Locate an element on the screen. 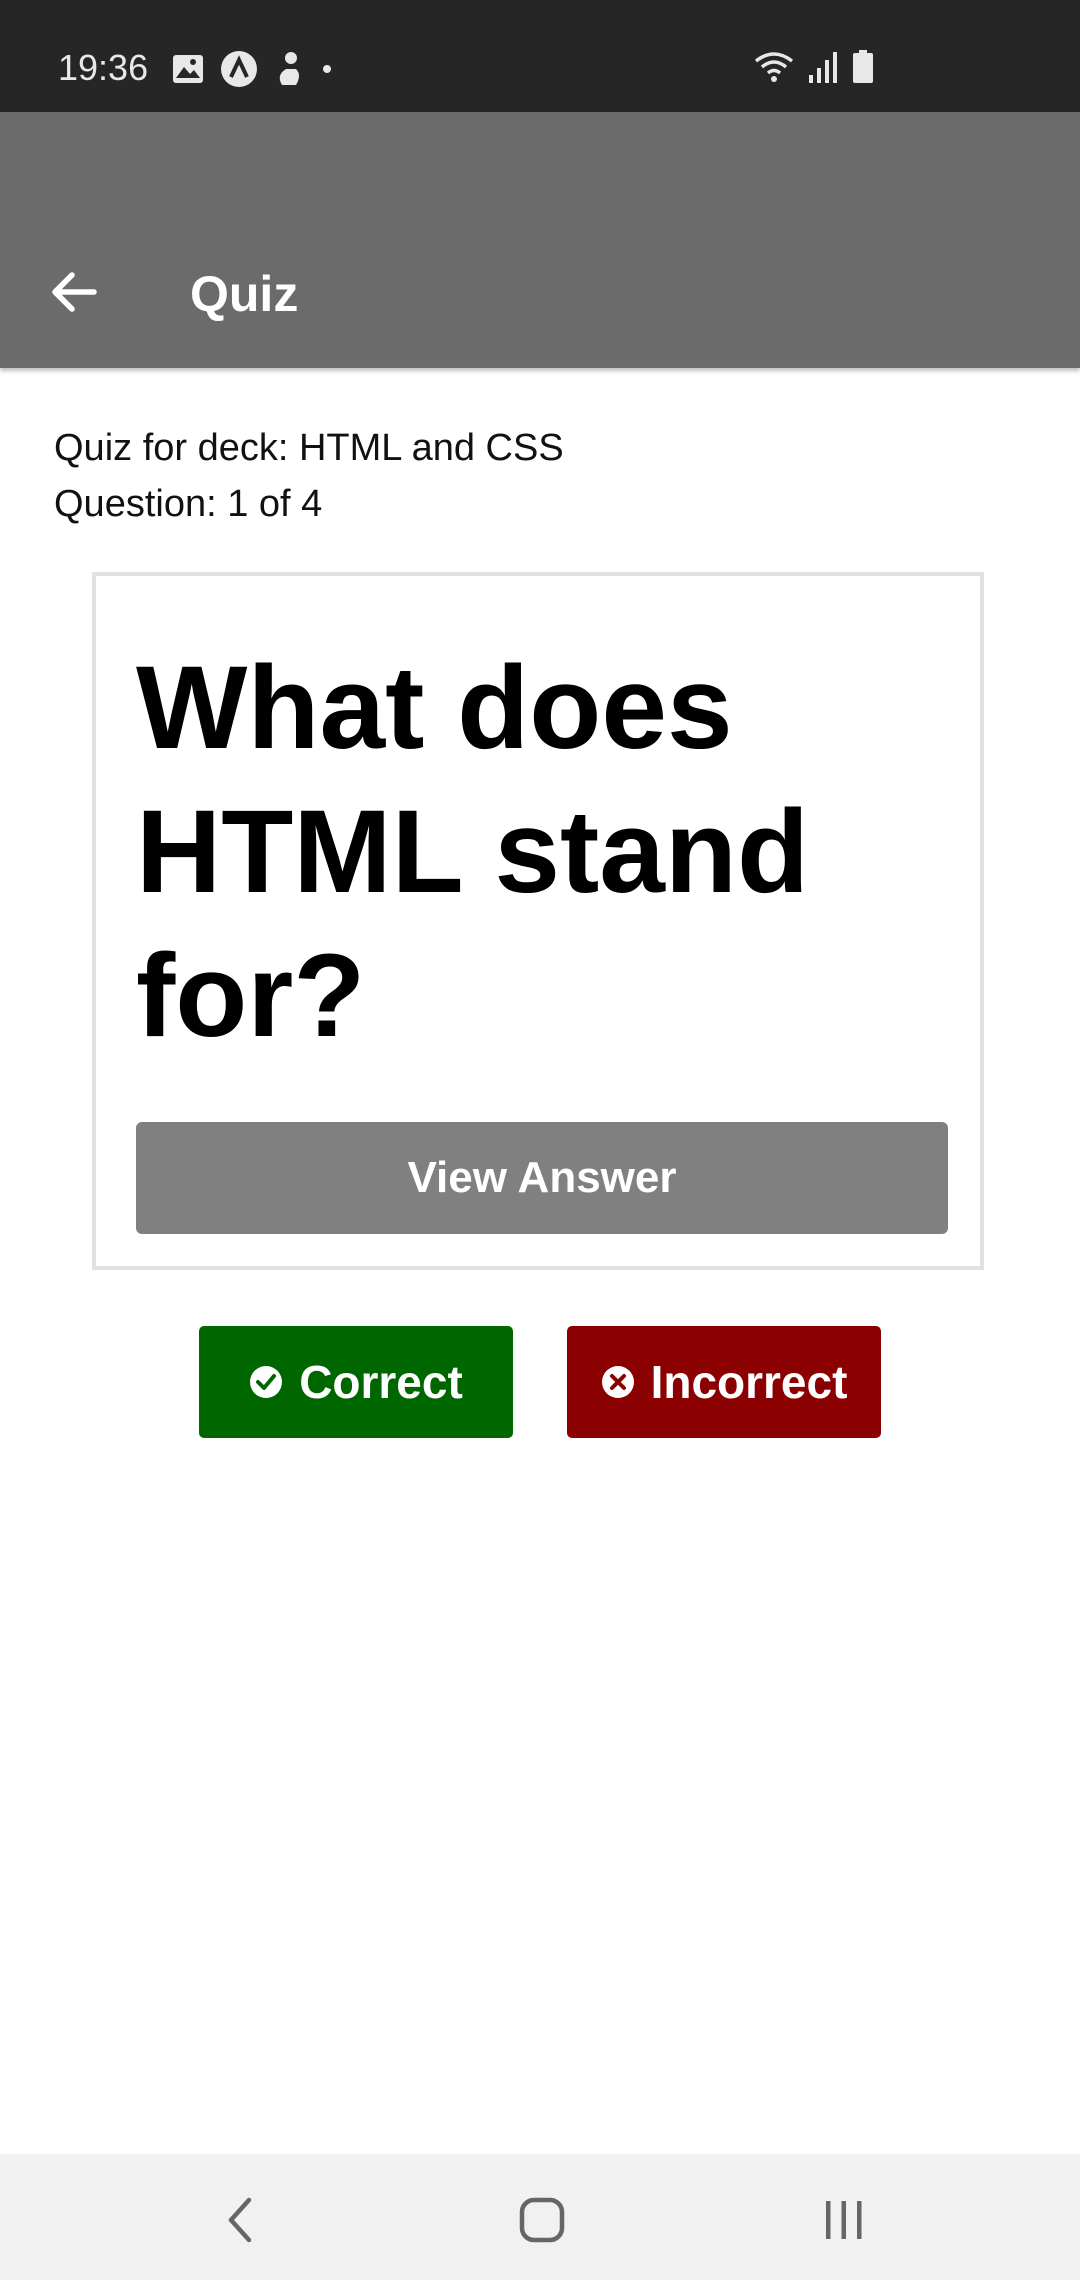  page-title: Quiz is located at coordinates (244, 294).